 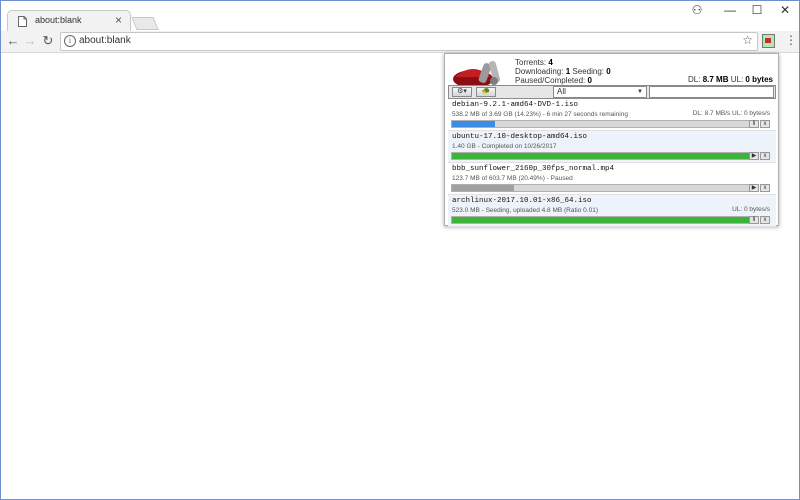 What do you see at coordinates (697, 10) in the screenshot?
I see `account-icon: ⚇` at bounding box center [697, 10].